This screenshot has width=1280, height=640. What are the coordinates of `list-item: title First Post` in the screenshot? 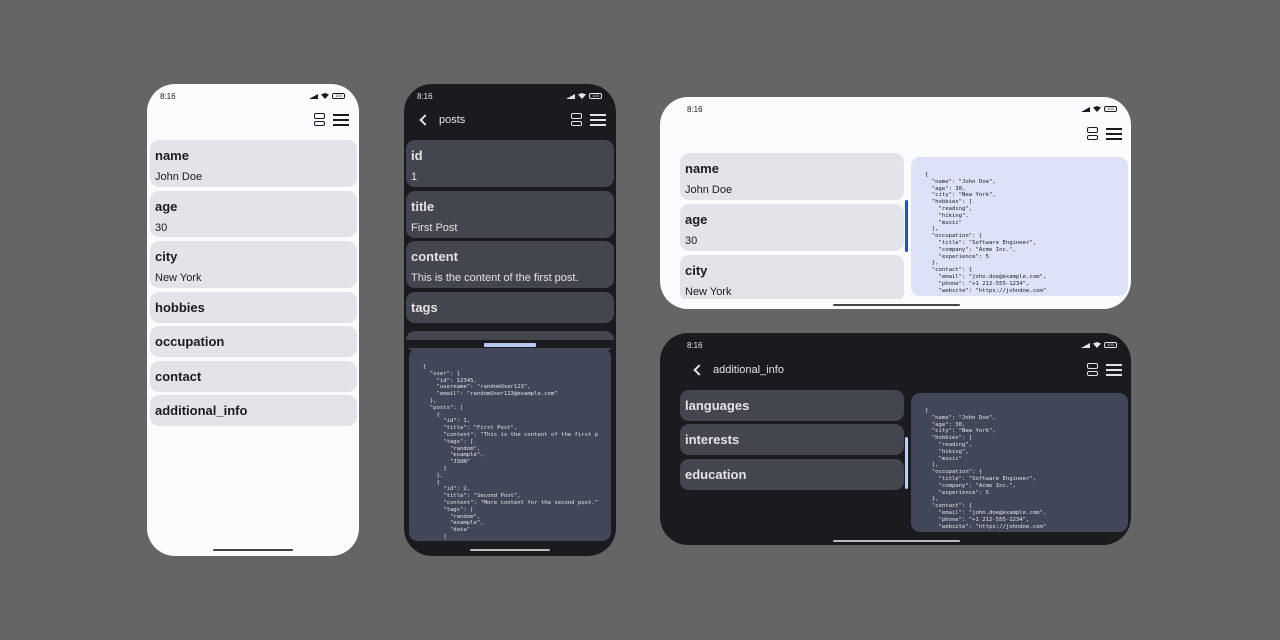 It's located at (510, 214).